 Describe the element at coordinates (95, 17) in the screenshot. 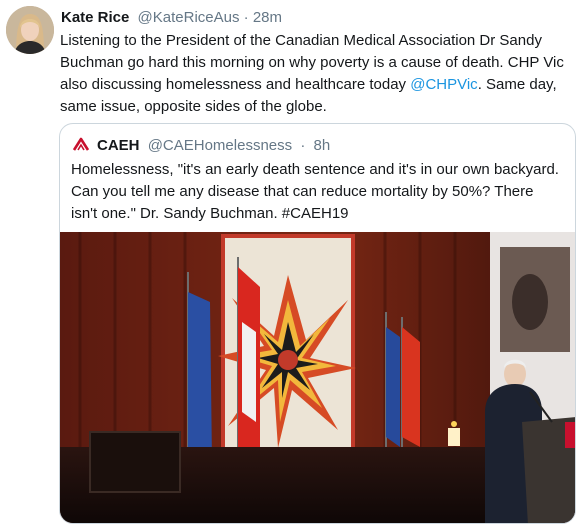

I see `display-name: Kate Rice` at that location.